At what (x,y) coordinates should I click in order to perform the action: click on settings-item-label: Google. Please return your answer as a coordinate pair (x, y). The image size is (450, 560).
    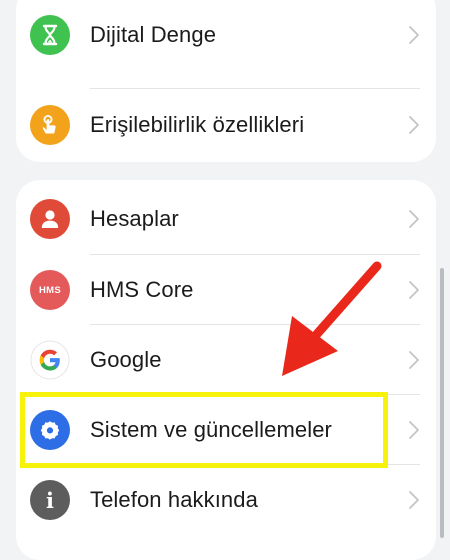
    Looking at the image, I should click on (126, 359).